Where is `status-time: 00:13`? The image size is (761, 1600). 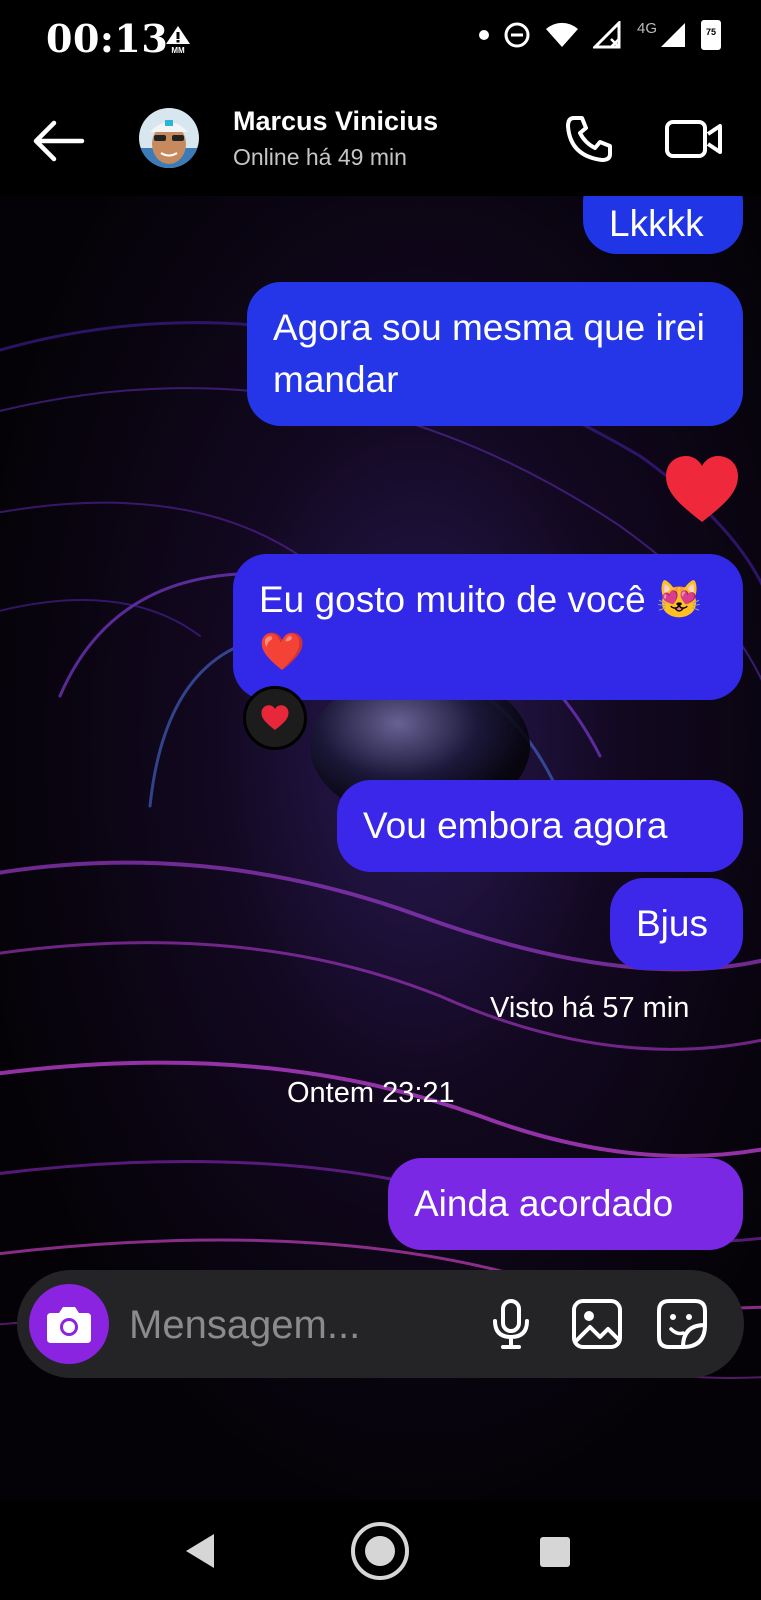
status-time: 00:13 is located at coordinates (107, 38).